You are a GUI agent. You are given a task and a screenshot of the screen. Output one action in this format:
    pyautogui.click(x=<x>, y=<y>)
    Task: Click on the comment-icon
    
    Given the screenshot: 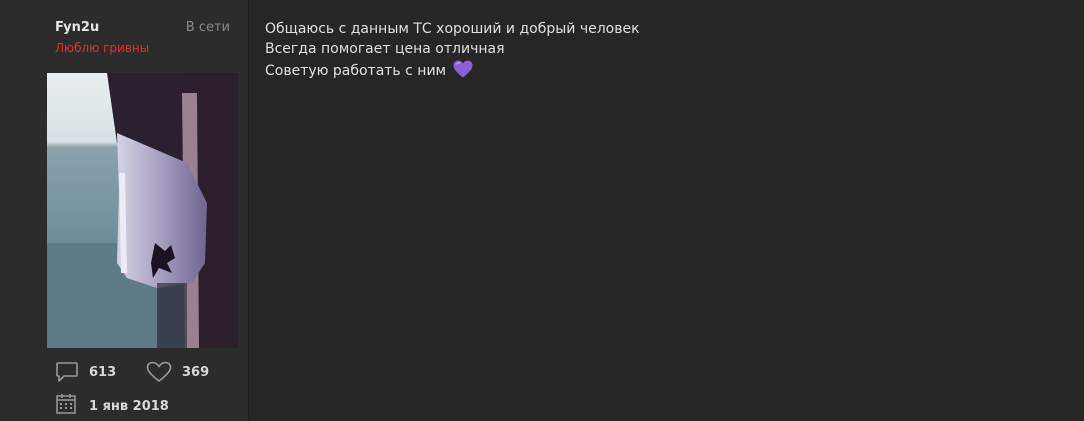 What is the action you would take?
    pyautogui.click(x=67, y=372)
    